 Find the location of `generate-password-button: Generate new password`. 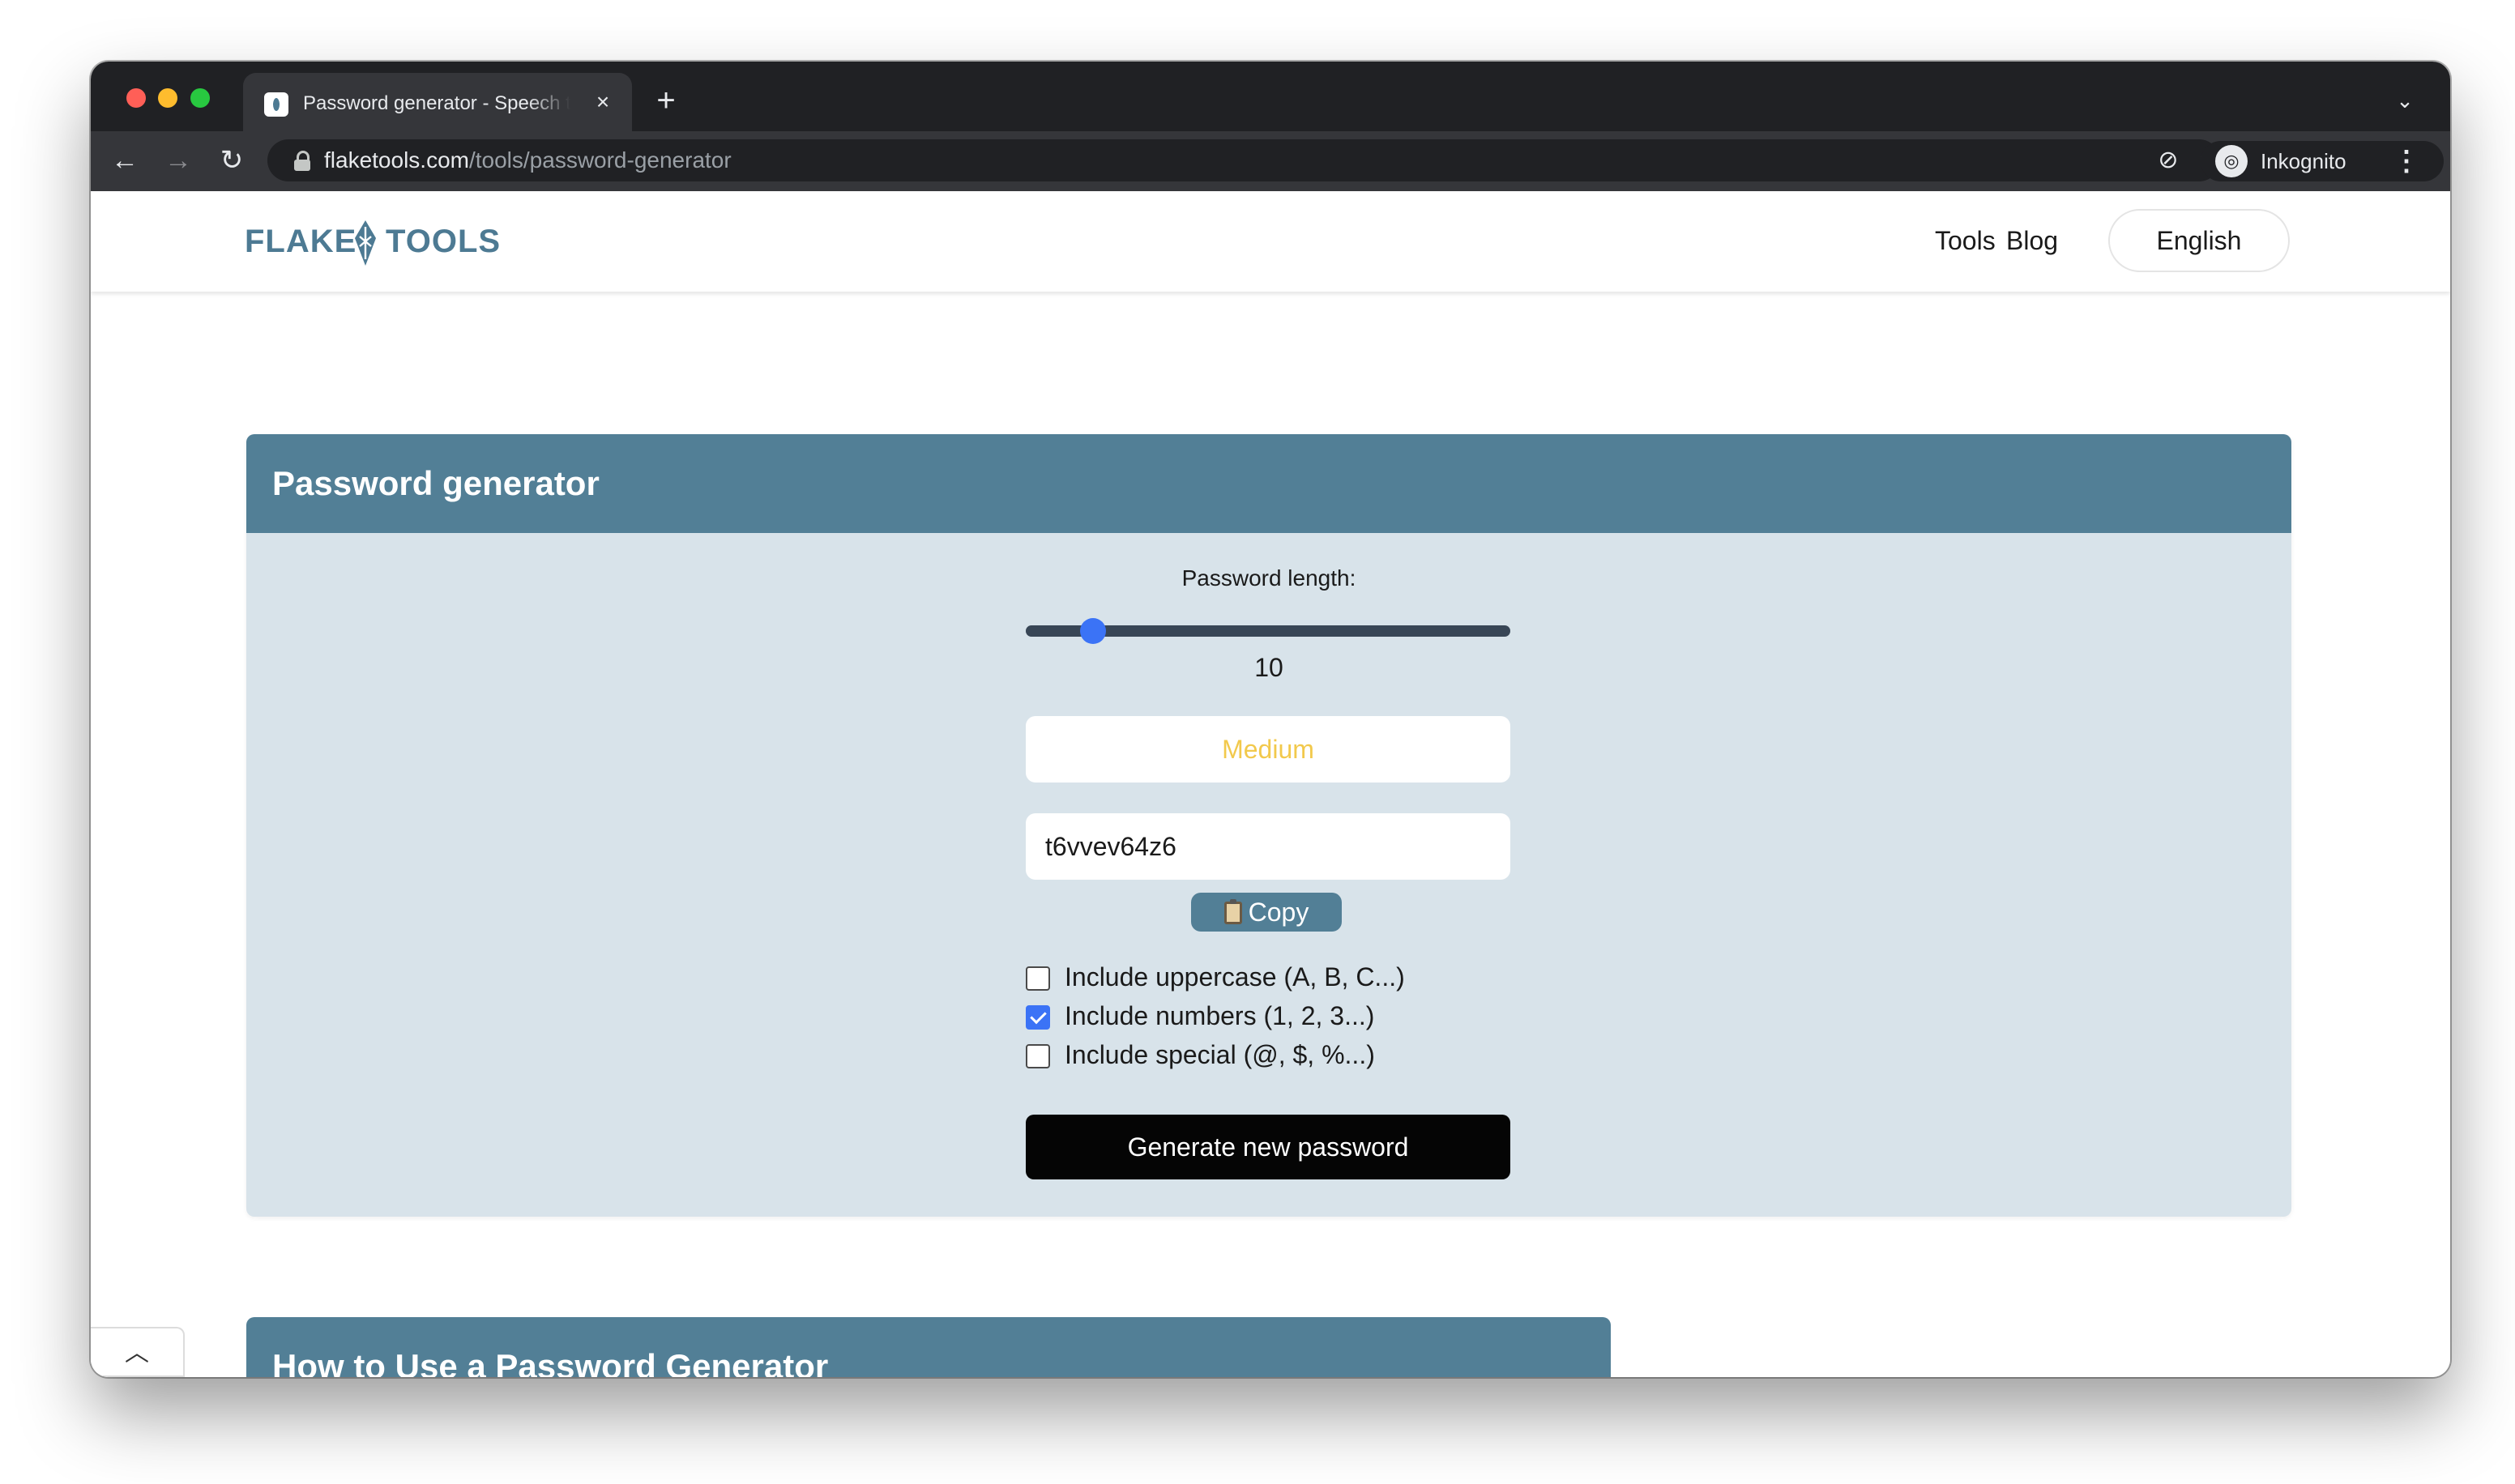

generate-password-button: Generate new password is located at coordinates (1268, 1147).